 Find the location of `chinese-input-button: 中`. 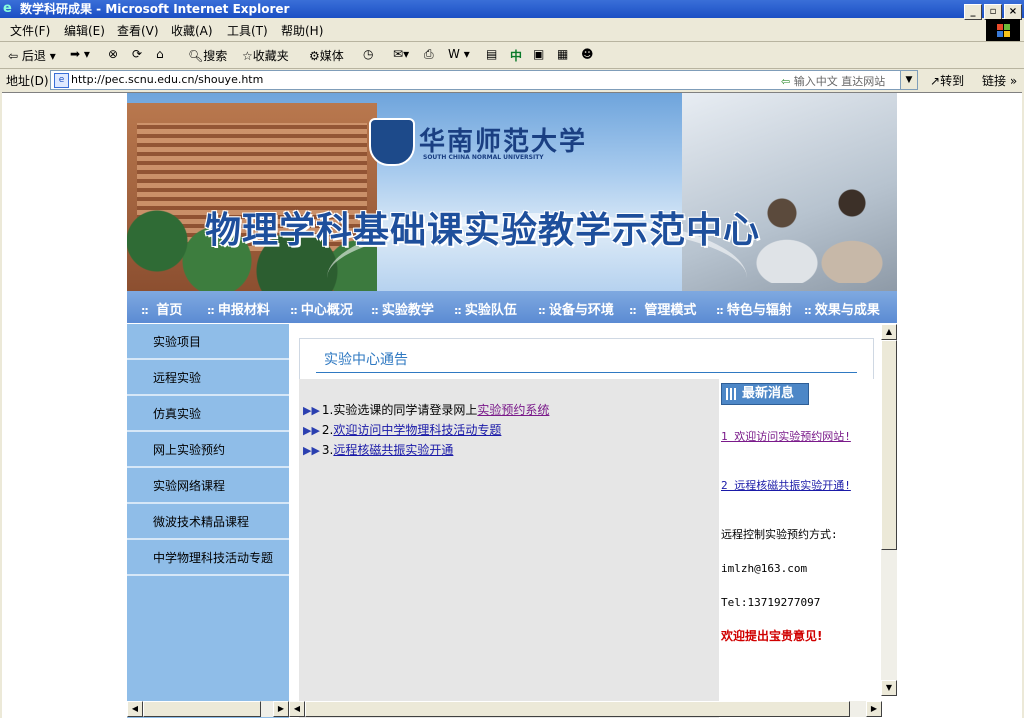

chinese-input-button: 中 is located at coordinates (516, 55).